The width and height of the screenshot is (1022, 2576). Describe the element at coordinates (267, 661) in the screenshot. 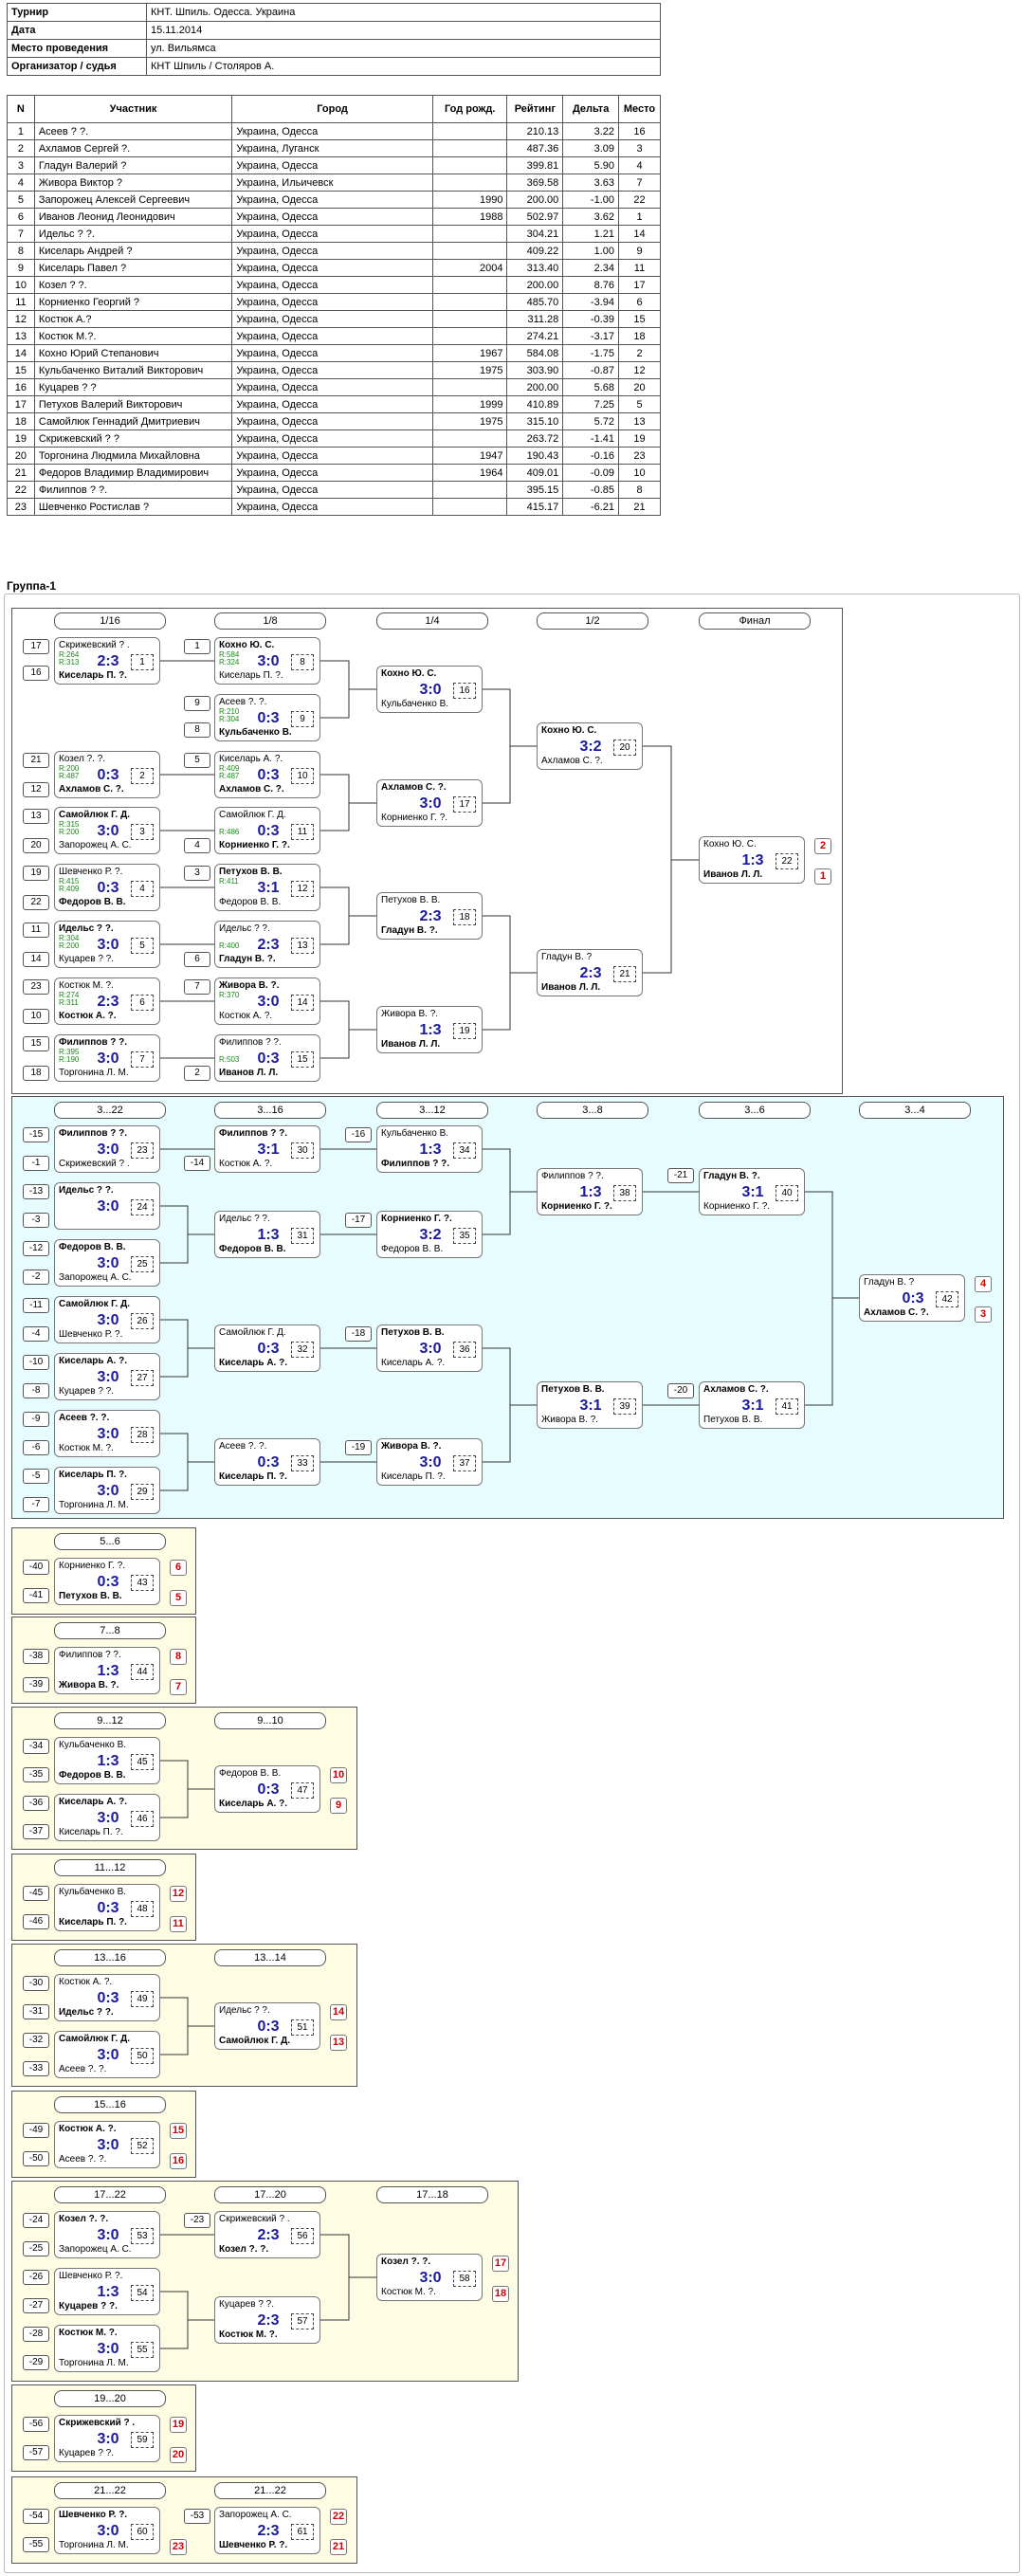

I see `match-box: Кохно Ю. С. 3:0 Киселарь П. ?. 8 R:584 R:324` at that location.